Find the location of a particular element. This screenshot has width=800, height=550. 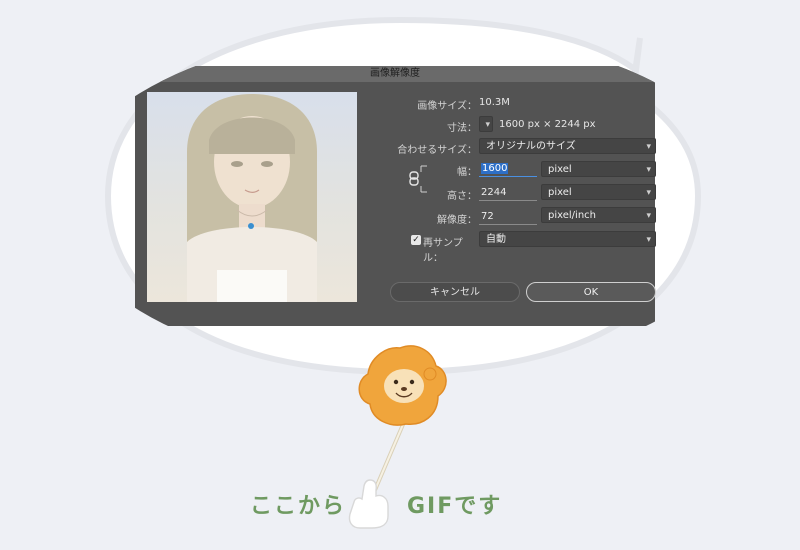

image-preview is located at coordinates (252, 197).